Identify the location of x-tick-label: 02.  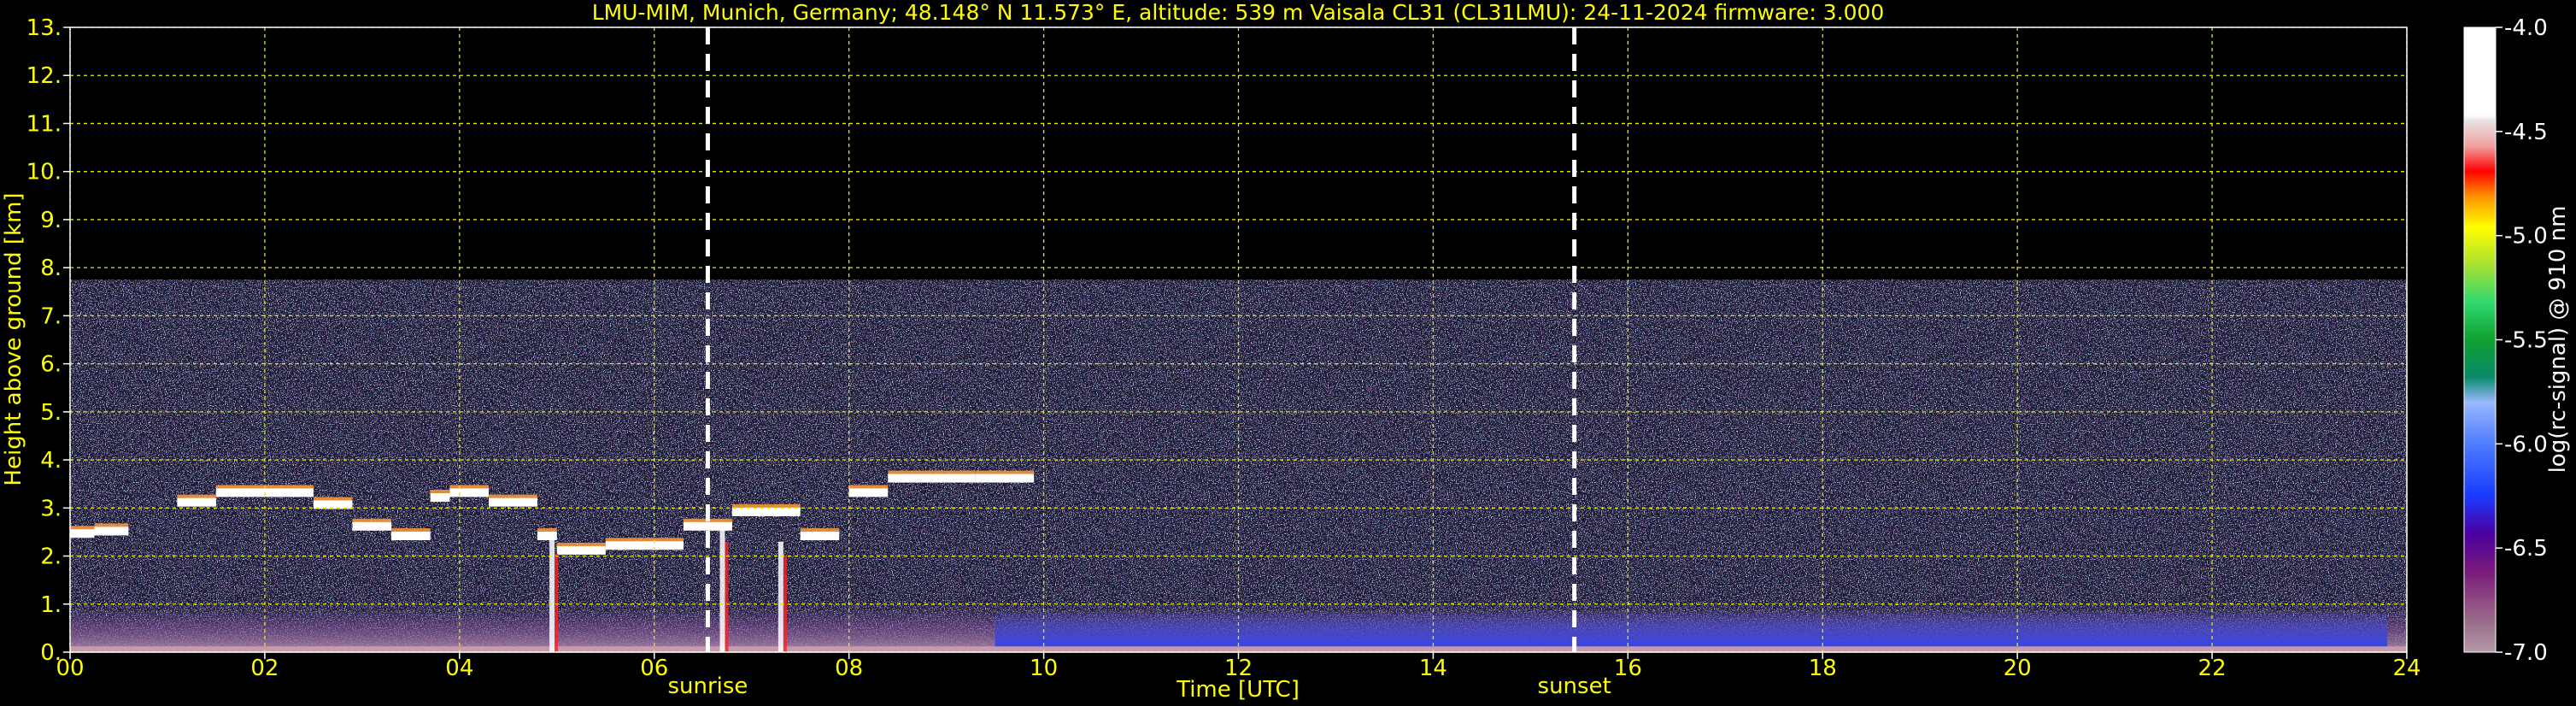
(264, 668).